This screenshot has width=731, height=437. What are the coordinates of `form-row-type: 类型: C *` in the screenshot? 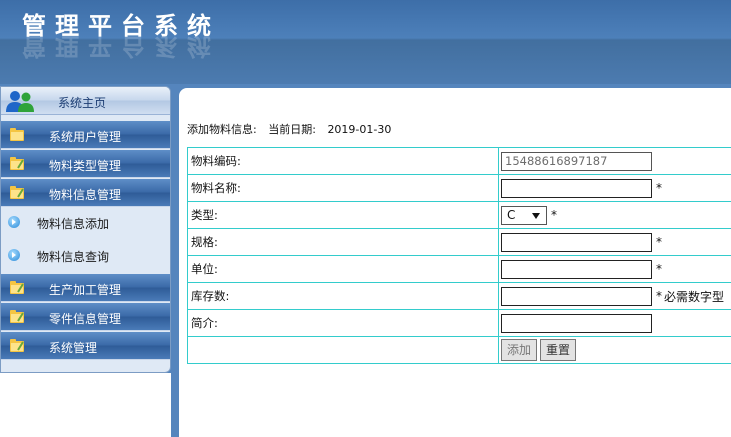 It's located at (459, 215).